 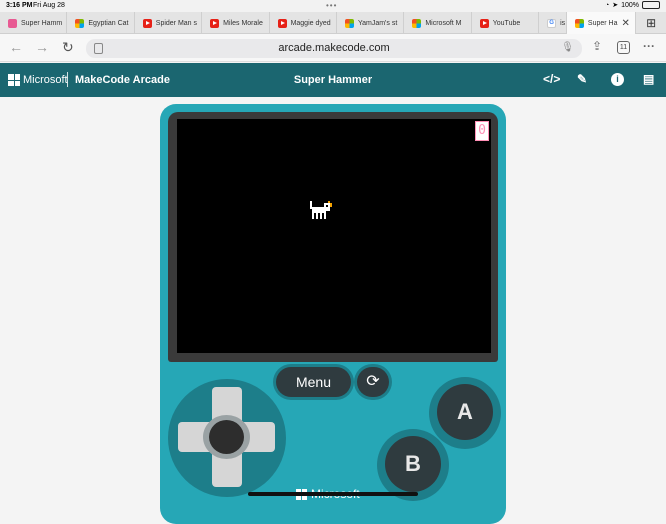 I want to click on forward-arrow-icon: →, so click(x=42, y=47).